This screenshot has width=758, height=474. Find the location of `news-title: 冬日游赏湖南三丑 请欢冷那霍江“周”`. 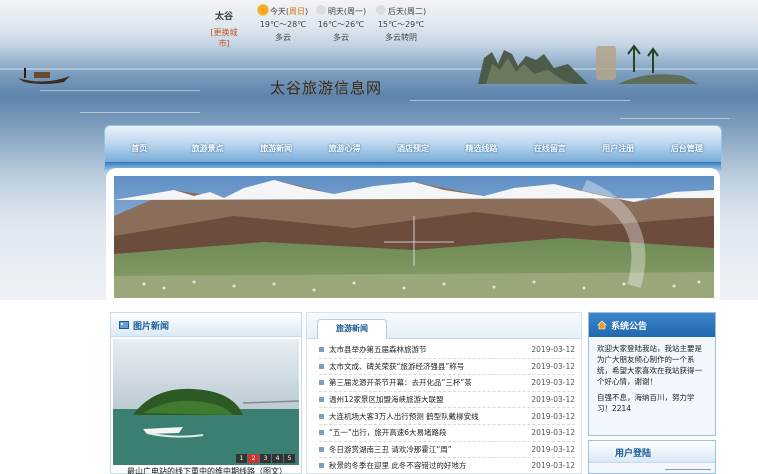

news-title: 冬日游赏湖南三丑 请欢冷那霍江“周” is located at coordinates (423, 449).